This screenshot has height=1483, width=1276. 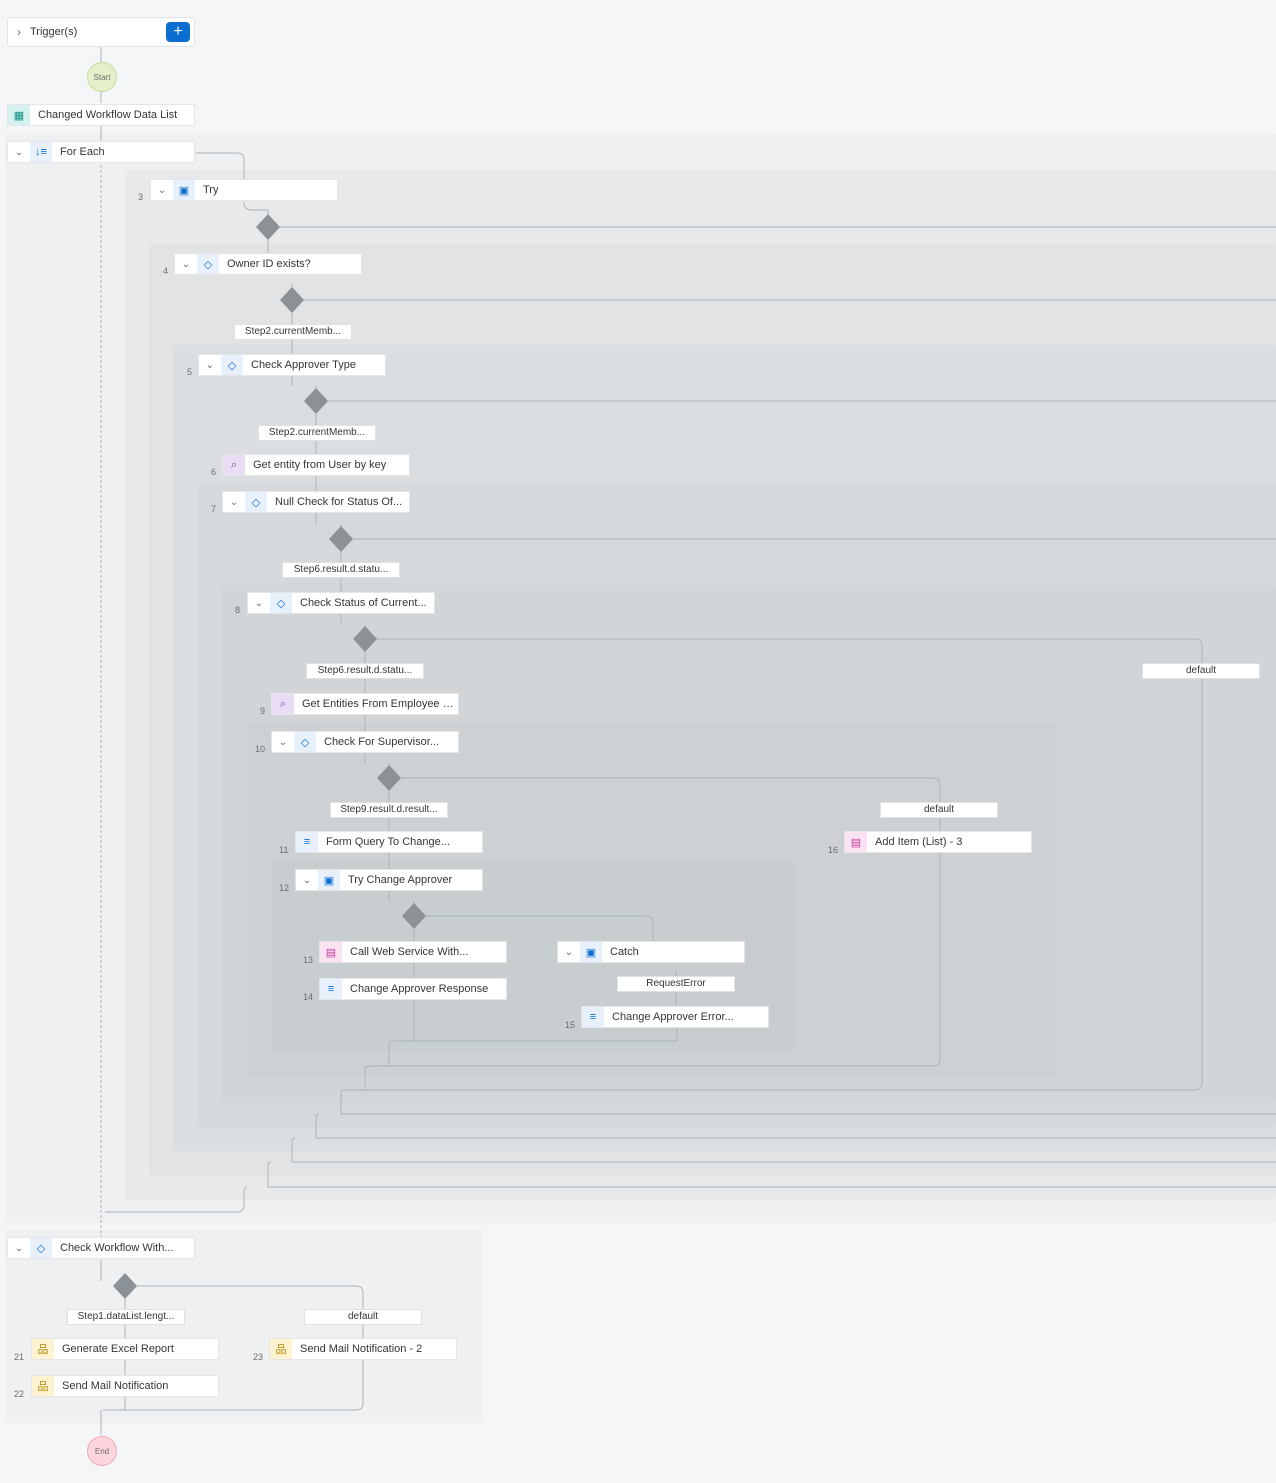 What do you see at coordinates (19, 115) in the screenshot?
I see `list-icon: ▦` at bounding box center [19, 115].